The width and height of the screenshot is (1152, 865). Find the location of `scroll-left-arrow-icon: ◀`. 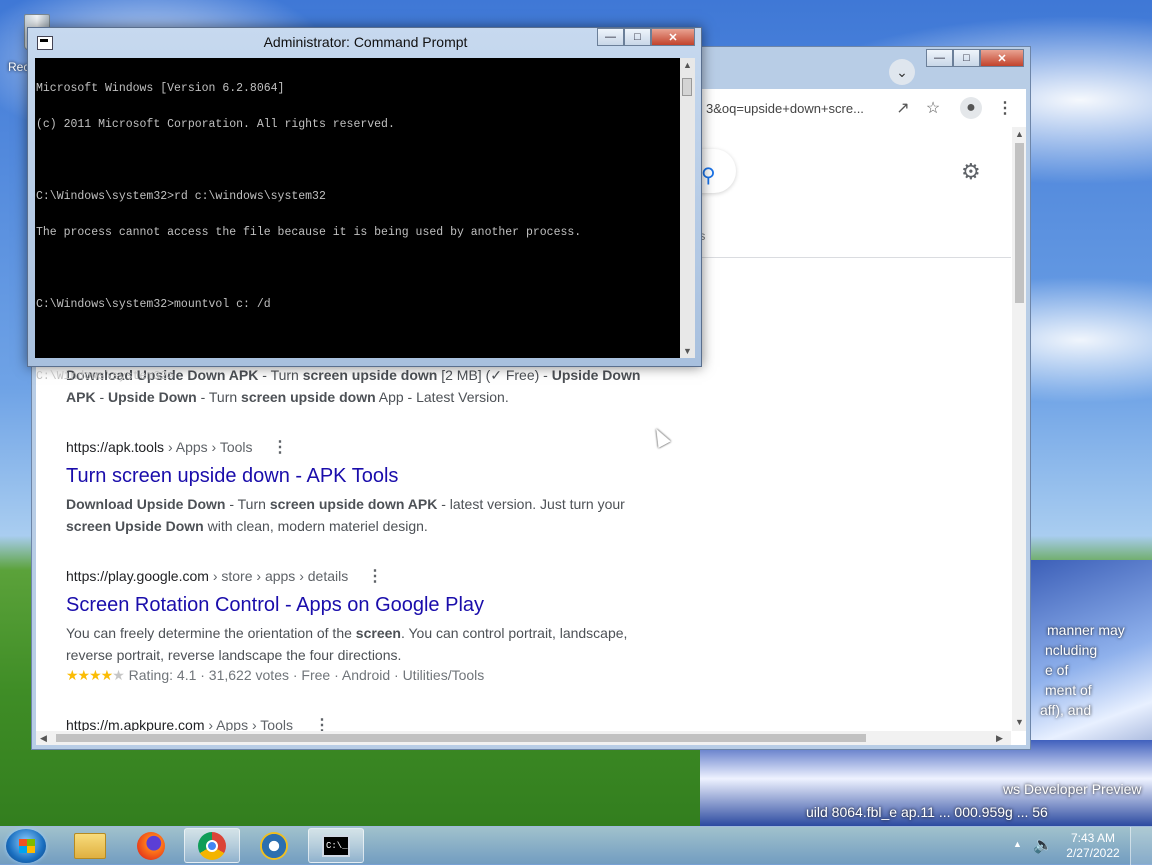

scroll-left-arrow-icon: ◀ is located at coordinates (43, 738).